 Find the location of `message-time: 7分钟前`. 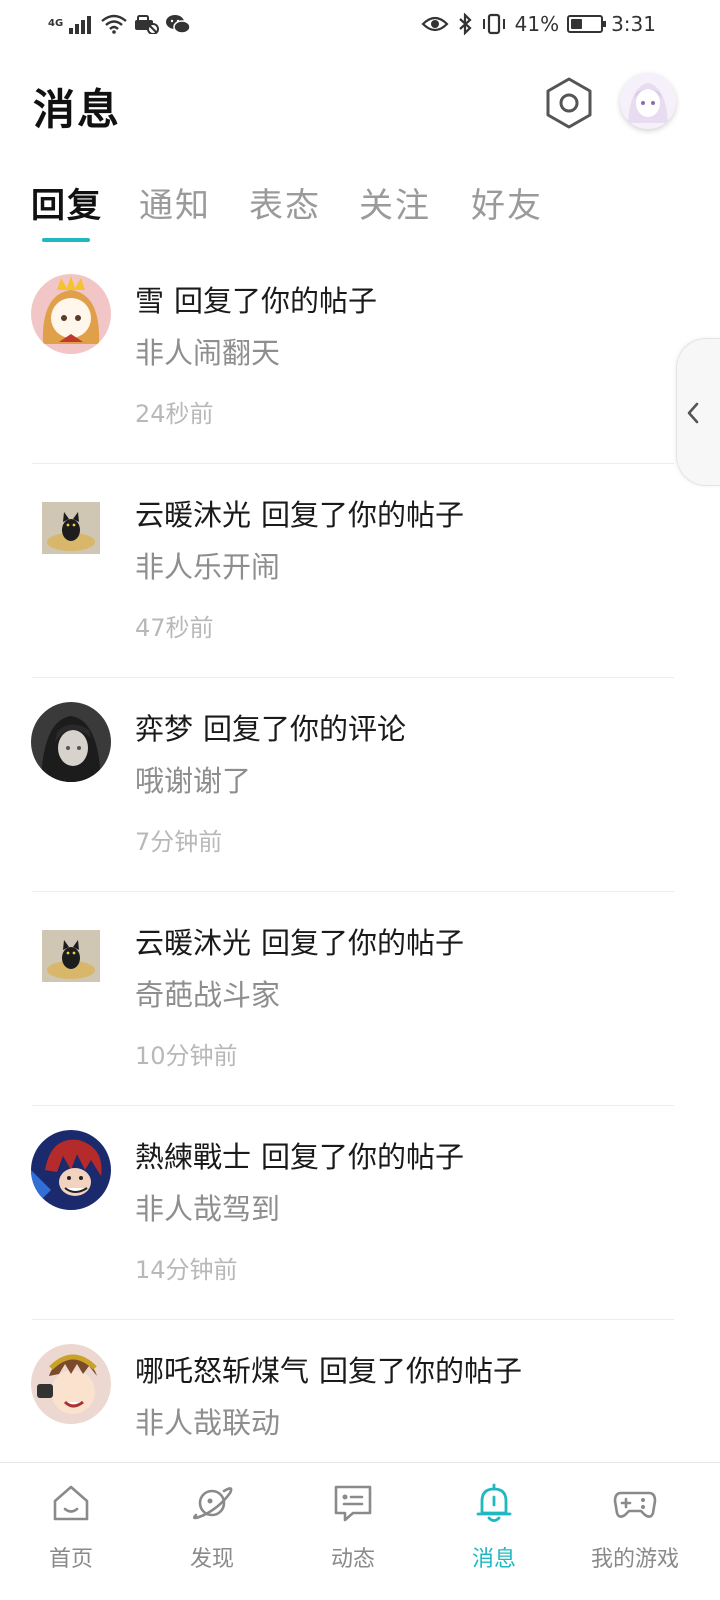

message-time: 7分钟前 is located at coordinates (179, 842).